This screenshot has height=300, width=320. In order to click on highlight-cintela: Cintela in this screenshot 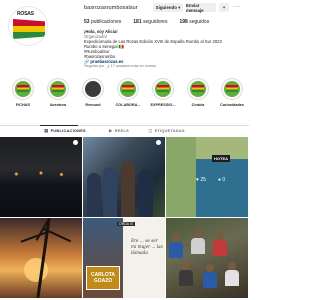, I will do `click(198, 92)`.